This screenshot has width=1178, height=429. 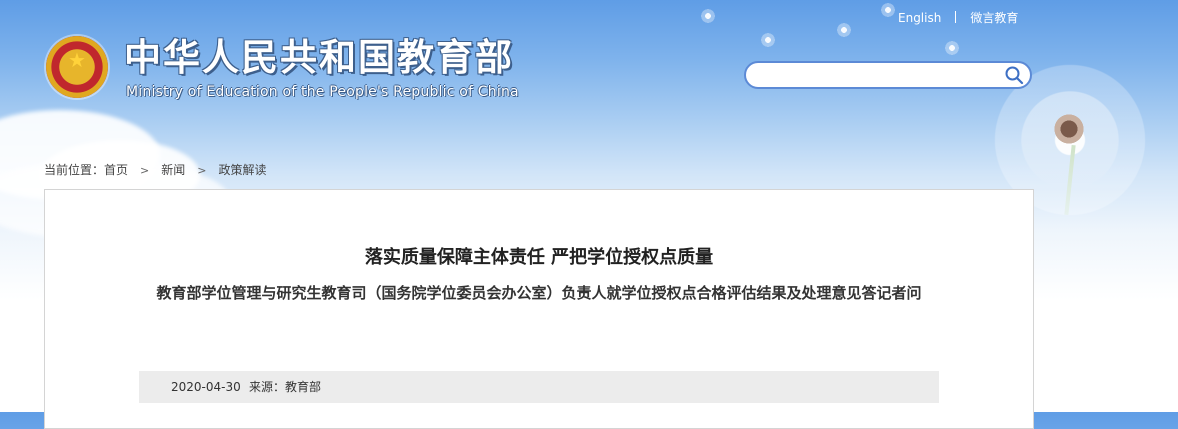 What do you see at coordinates (173, 170) in the screenshot?
I see `breadcrumb-item-news: 新闻` at bounding box center [173, 170].